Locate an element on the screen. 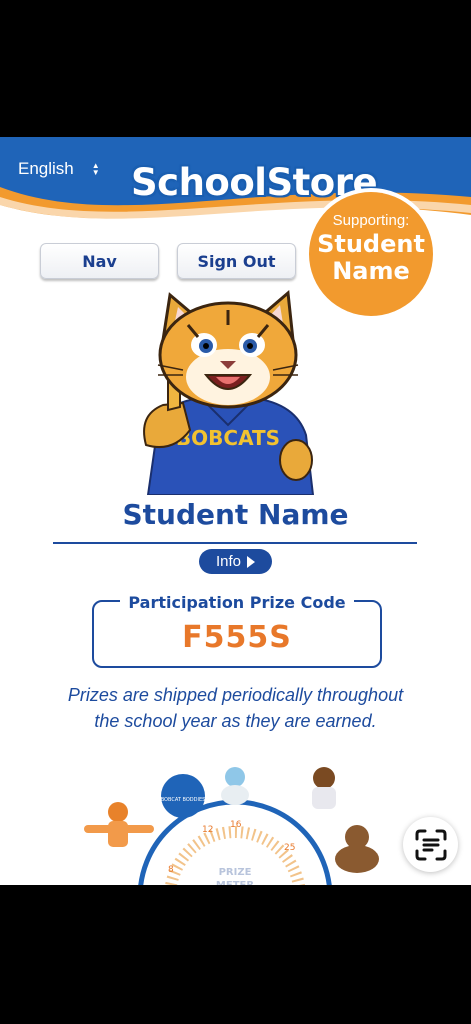 The width and height of the screenshot is (471, 1024). divider is located at coordinates (235, 543).